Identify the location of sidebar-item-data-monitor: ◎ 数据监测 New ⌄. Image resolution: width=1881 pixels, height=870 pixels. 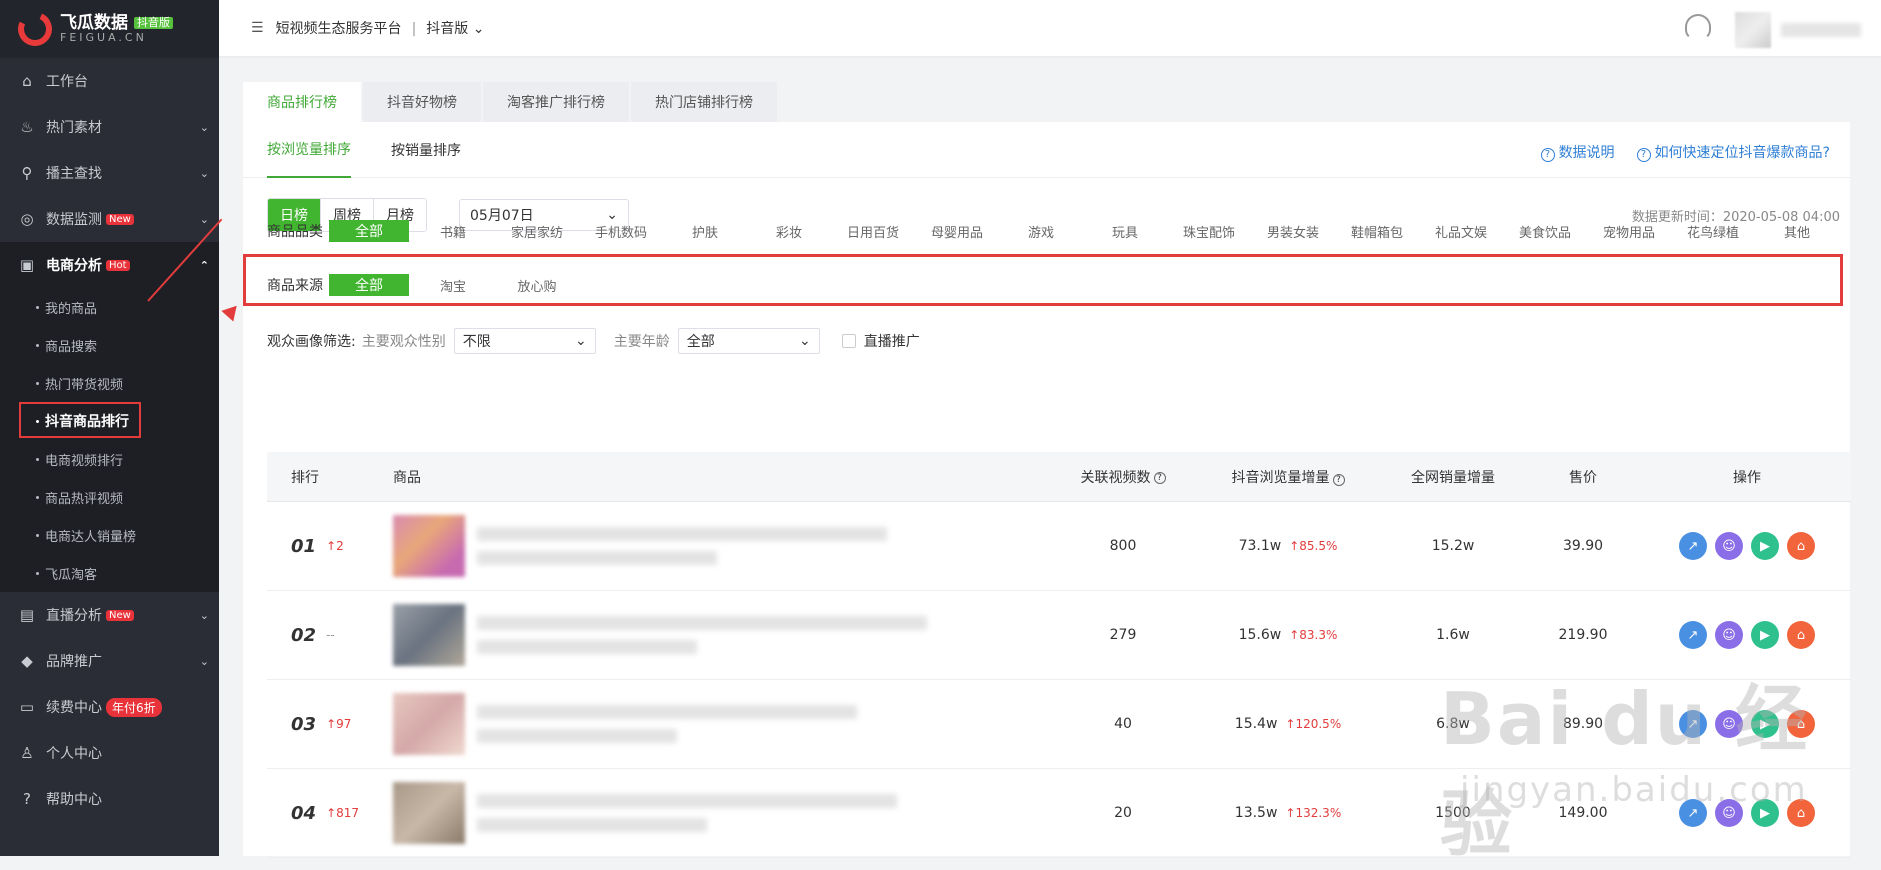
(109, 219).